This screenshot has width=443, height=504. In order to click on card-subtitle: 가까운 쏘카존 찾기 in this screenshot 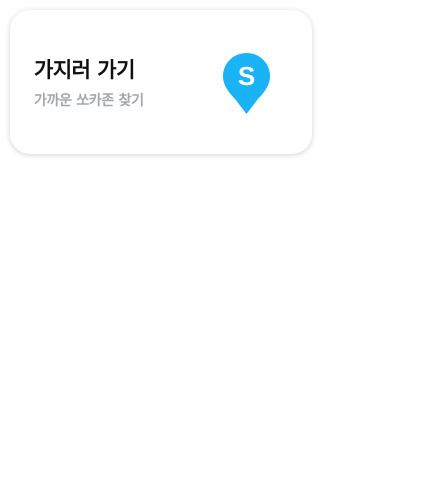, I will do `click(89, 101)`.